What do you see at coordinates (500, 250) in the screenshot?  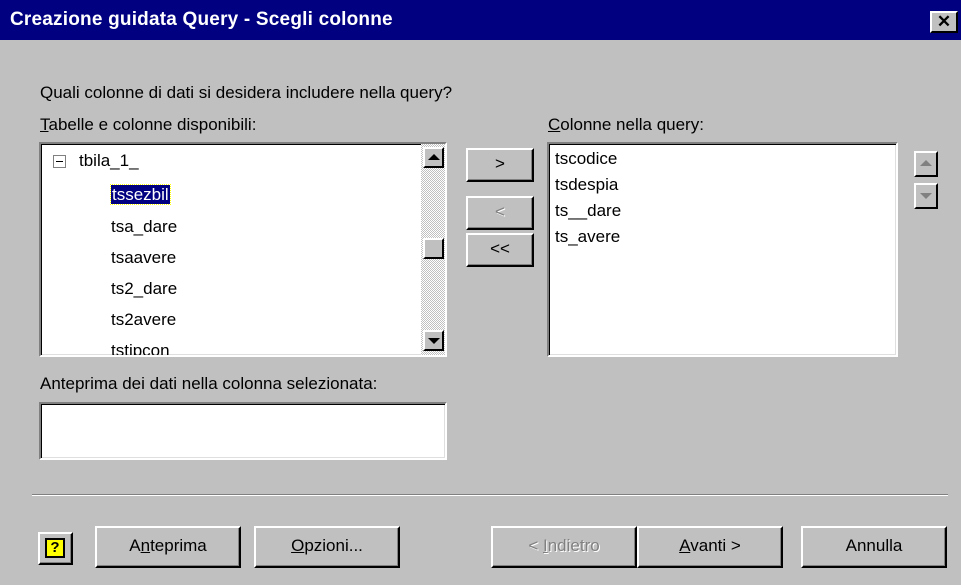 I see `remove-all-columns-button: <<` at bounding box center [500, 250].